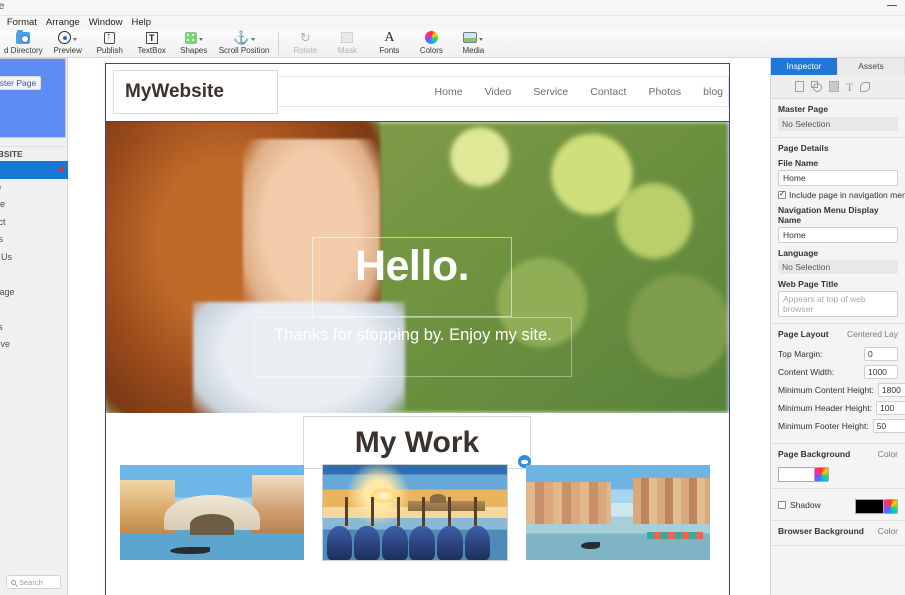  Describe the element at coordinates (838, 235) in the screenshot. I see `nav-display-field: Home` at that location.